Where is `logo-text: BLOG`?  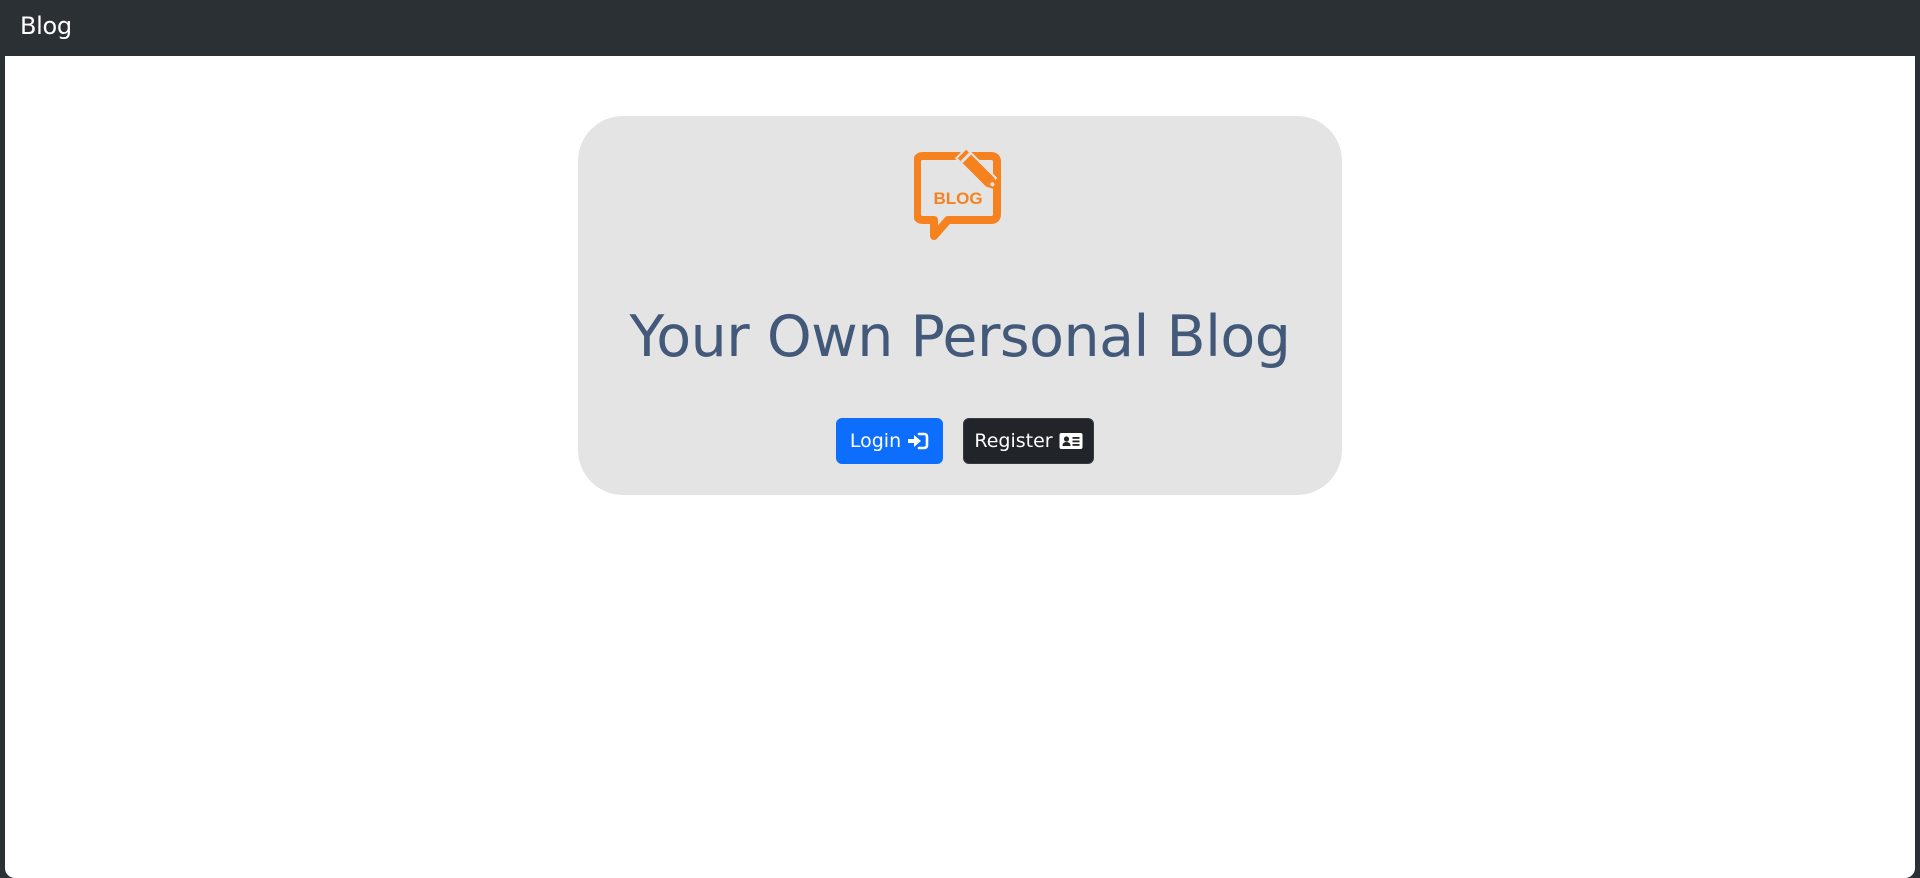
logo-text: BLOG is located at coordinates (957, 198).